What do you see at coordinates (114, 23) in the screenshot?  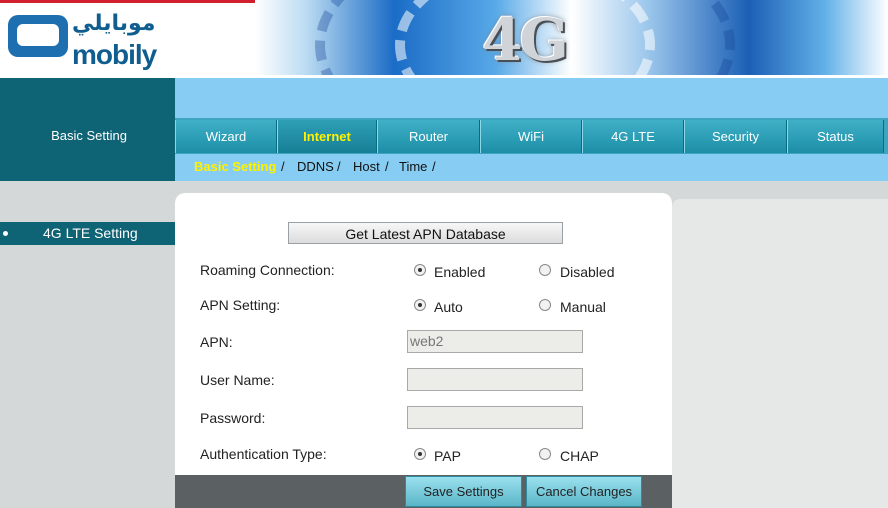 I see `logo-arabic-text: موبايلي` at bounding box center [114, 23].